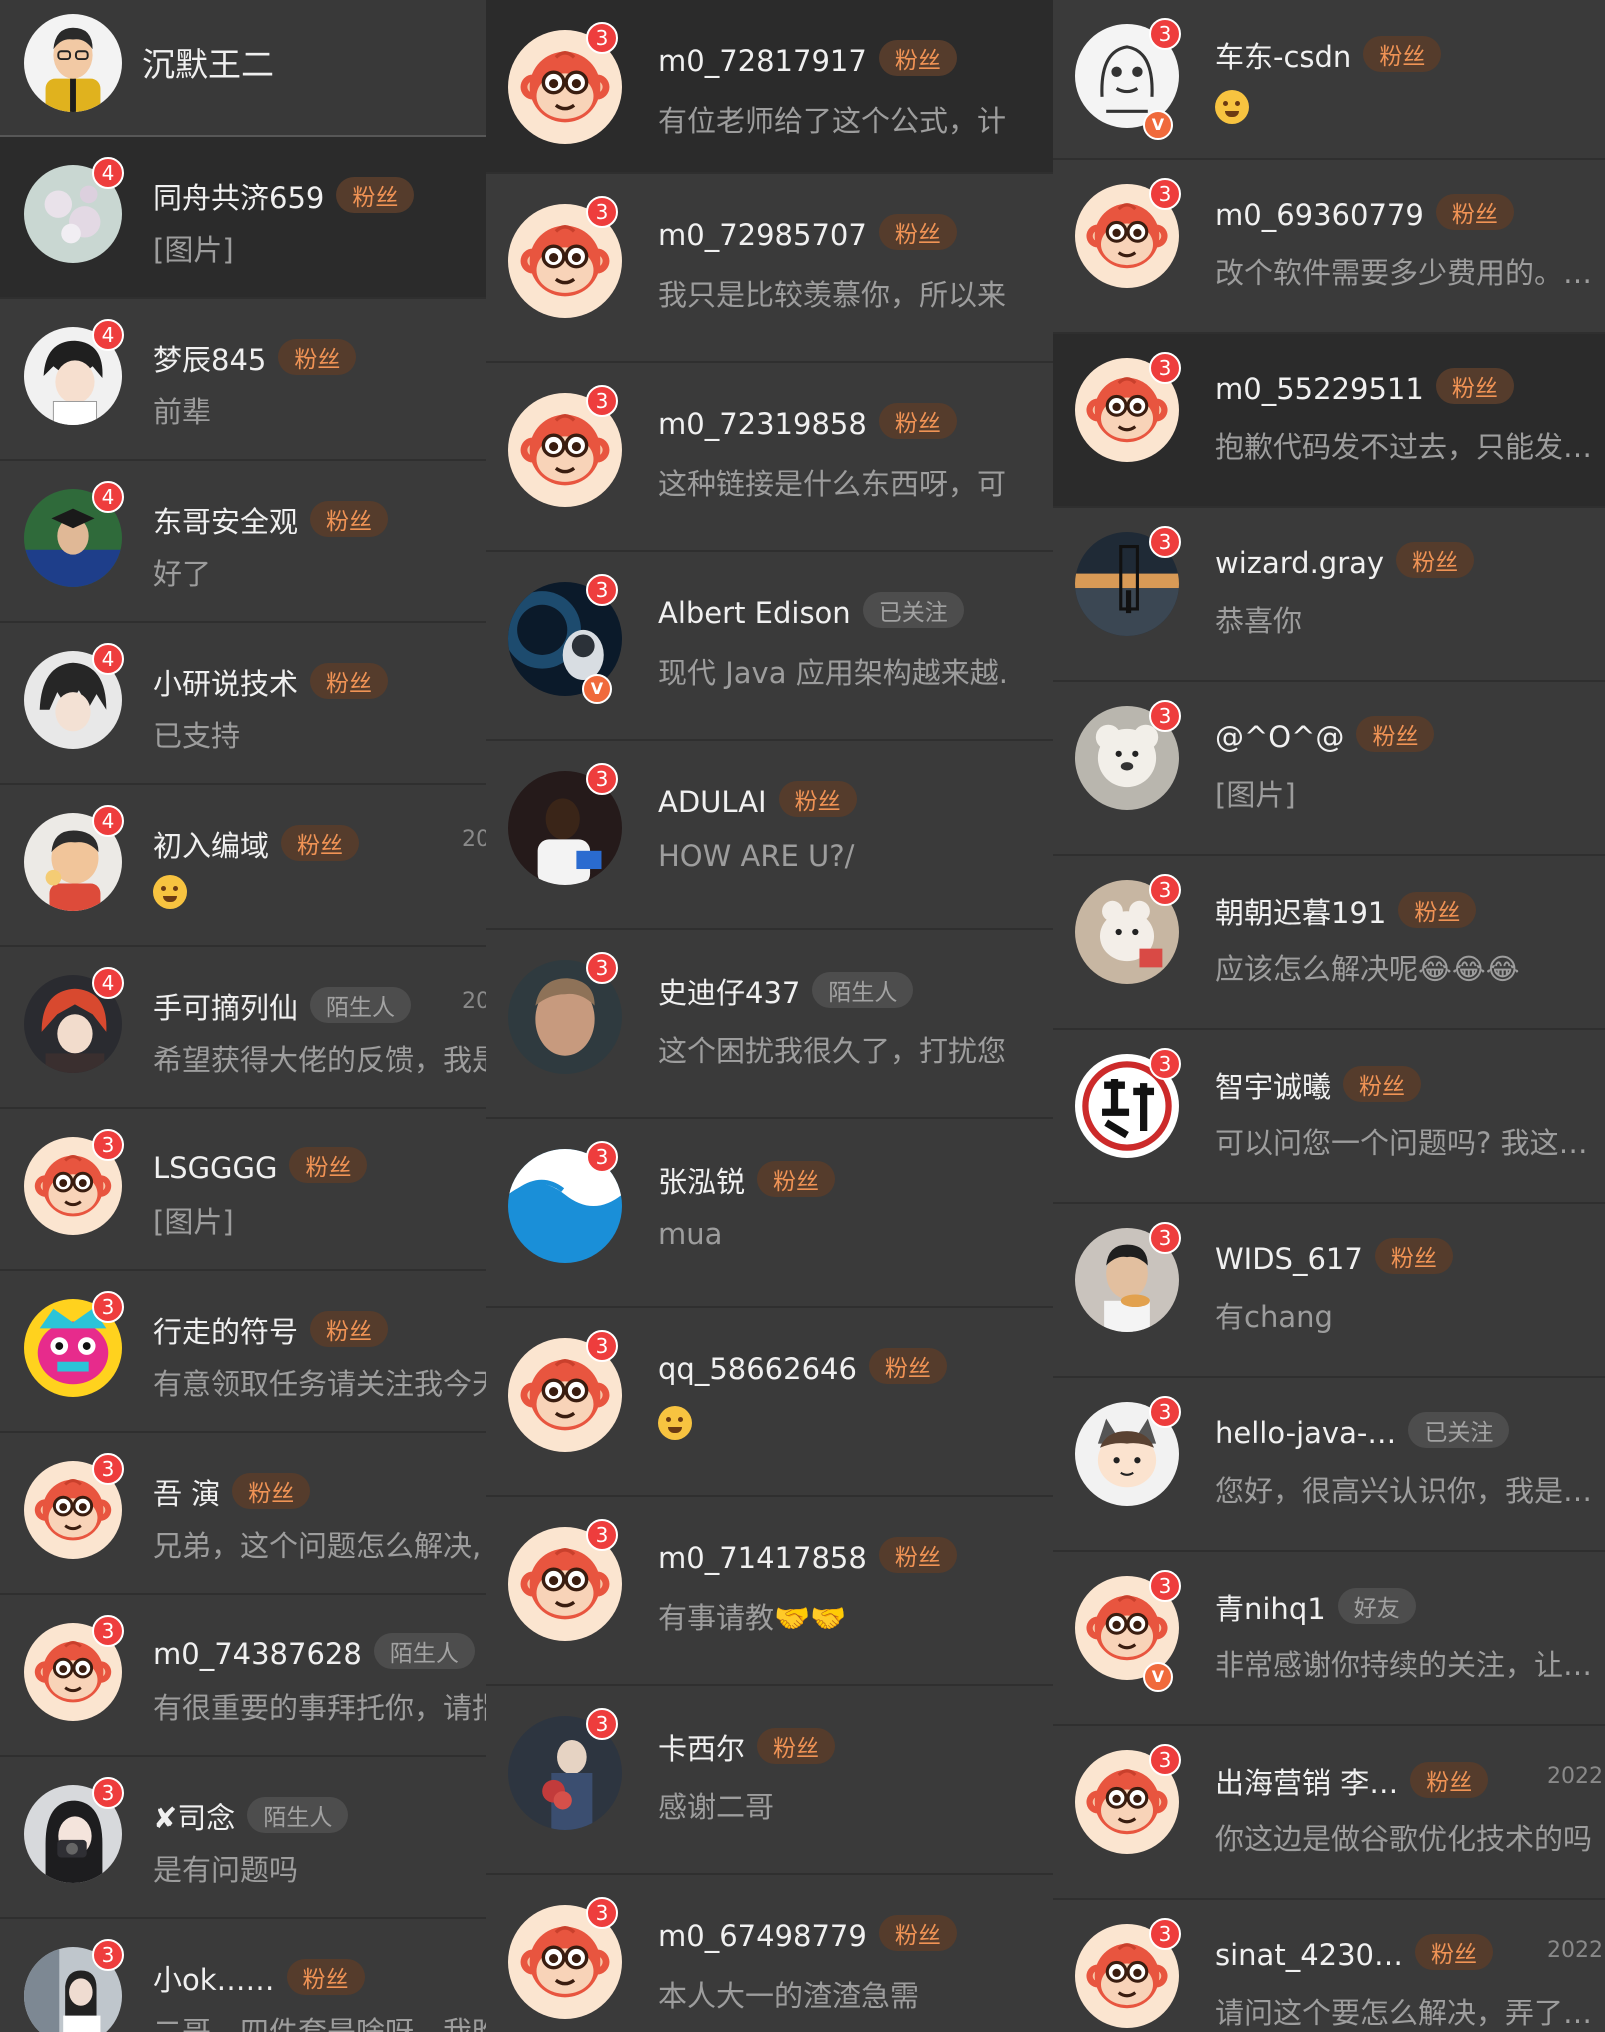 This screenshot has width=1605, height=2032. What do you see at coordinates (243, 1028) in the screenshot?
I see `conversation-item: 4 手可摘列仙陌生人希望获得大佬的反馈，我是 20` at bounding box center [243, 1028].